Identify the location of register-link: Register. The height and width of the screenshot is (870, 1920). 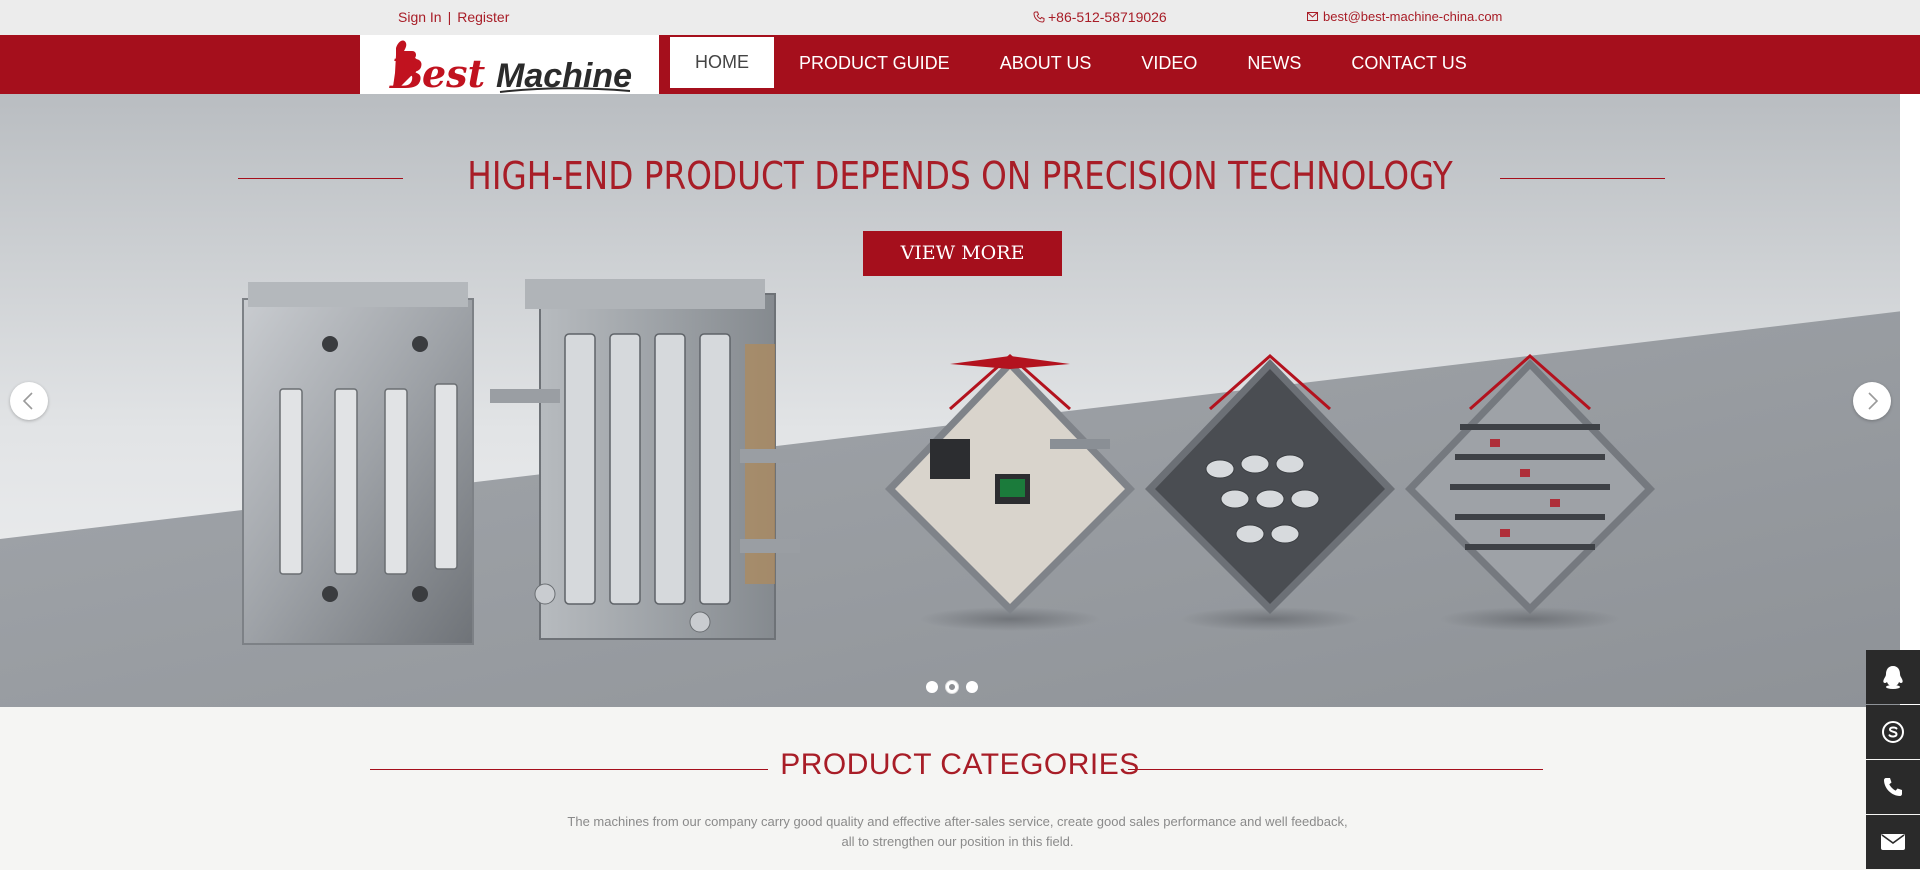
(483, 17).